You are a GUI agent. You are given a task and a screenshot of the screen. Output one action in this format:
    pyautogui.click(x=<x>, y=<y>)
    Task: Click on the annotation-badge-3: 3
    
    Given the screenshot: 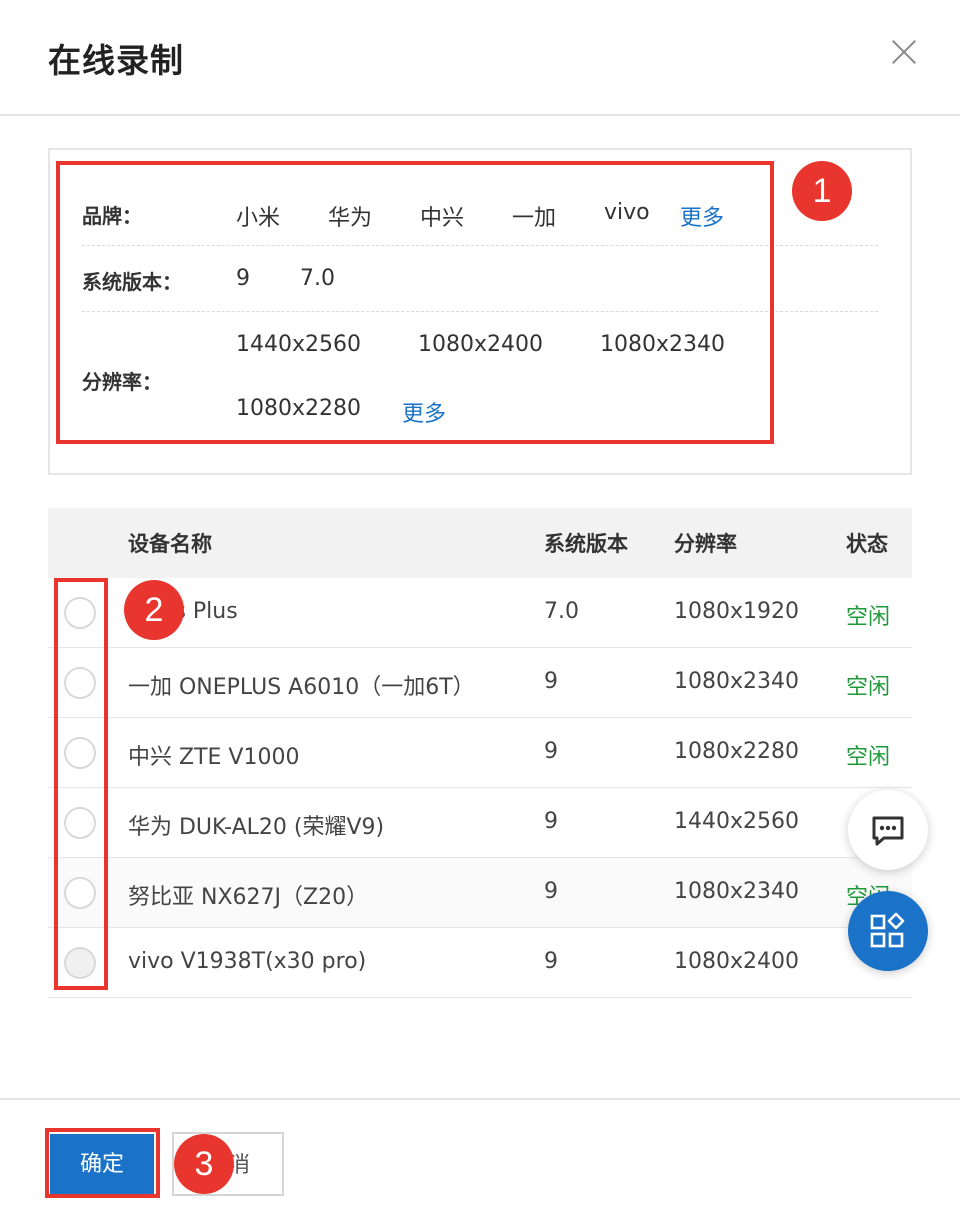 What is the action you would take?
    pyautogui.click(x=204, y=1164)
    